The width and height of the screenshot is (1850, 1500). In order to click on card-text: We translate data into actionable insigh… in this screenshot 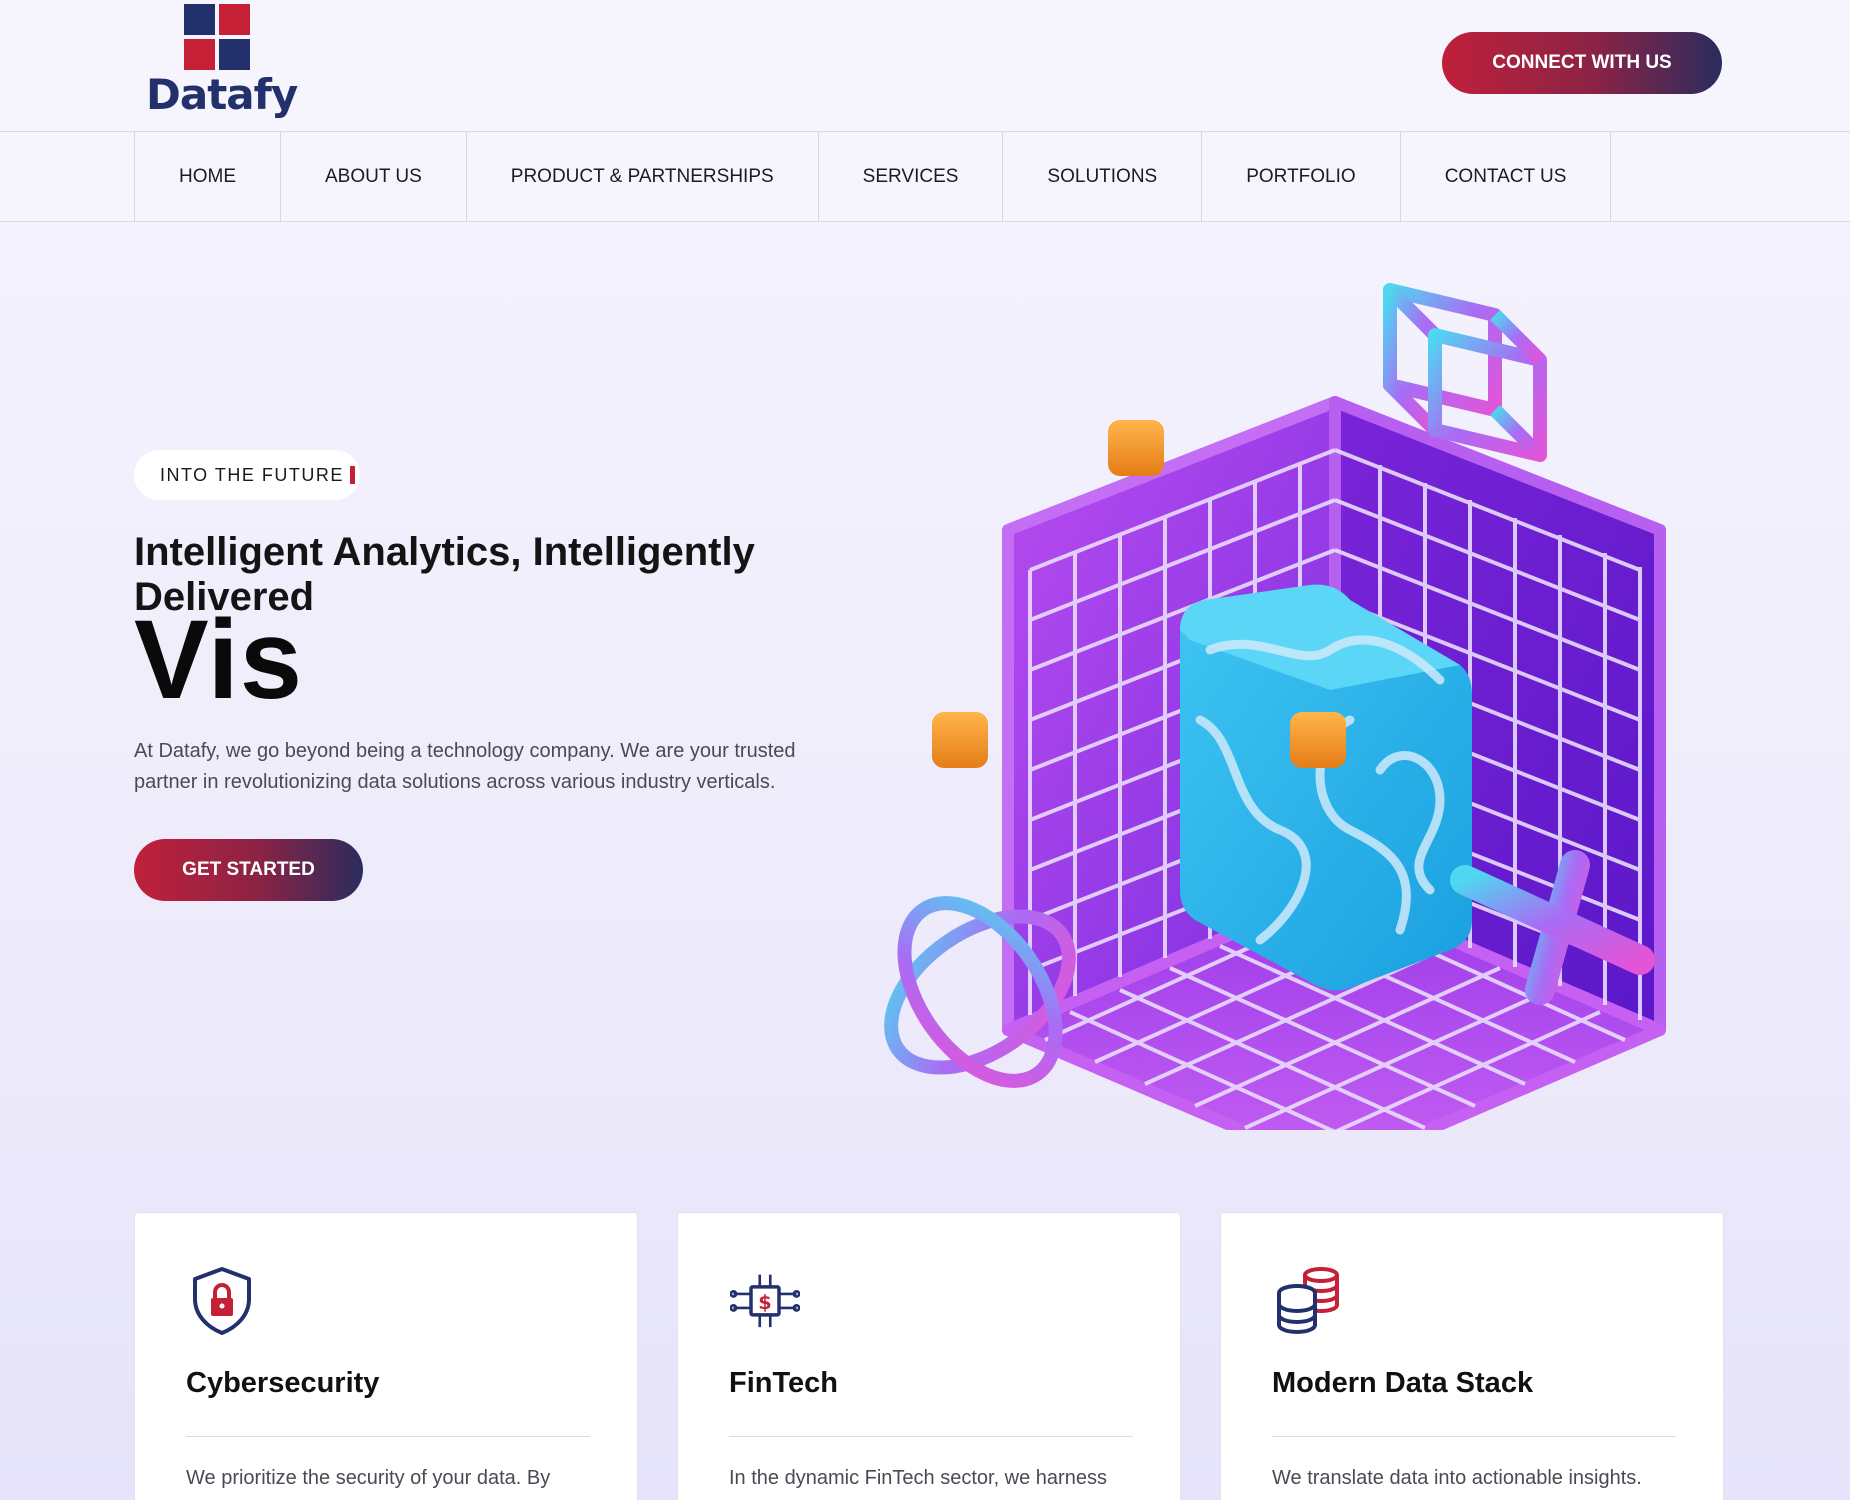, I will do `click(1457, 1478)`.